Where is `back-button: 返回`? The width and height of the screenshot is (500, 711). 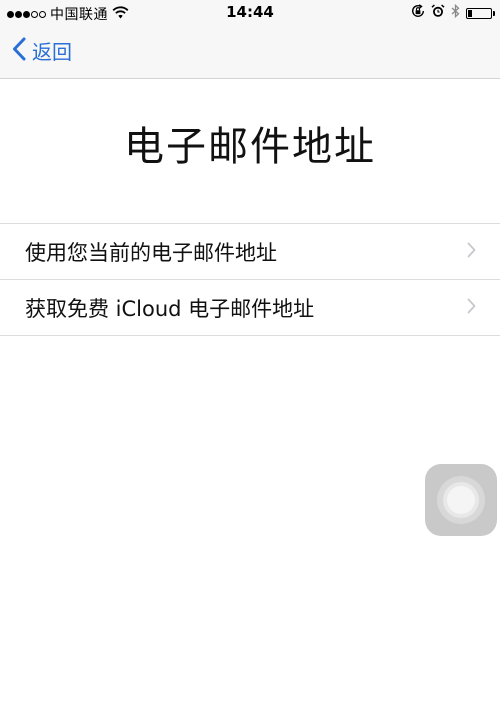 back-button: 返回 is located at coordinates (42, 50).